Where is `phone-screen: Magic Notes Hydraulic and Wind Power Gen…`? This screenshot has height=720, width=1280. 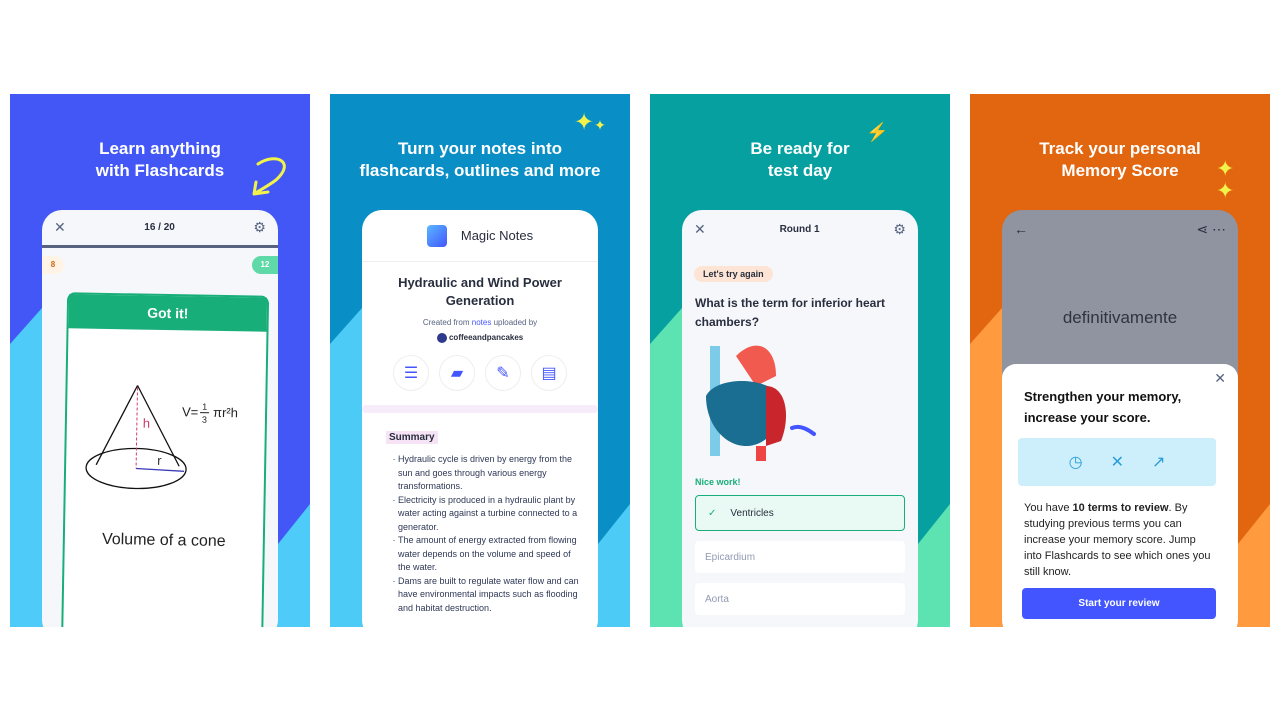 phone-screen: Magic Notes Hydraulic and Wind Power Gen… is located at coordinates (480, 418).